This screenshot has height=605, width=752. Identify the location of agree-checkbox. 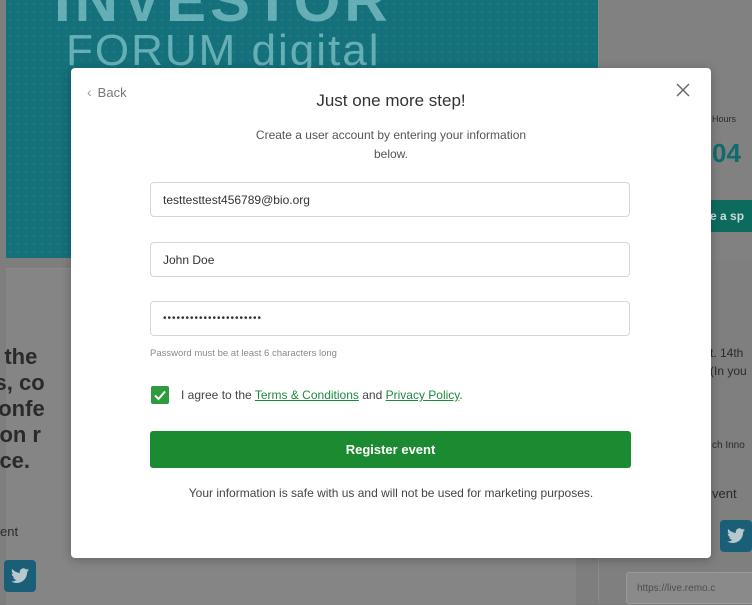
(160, 395).